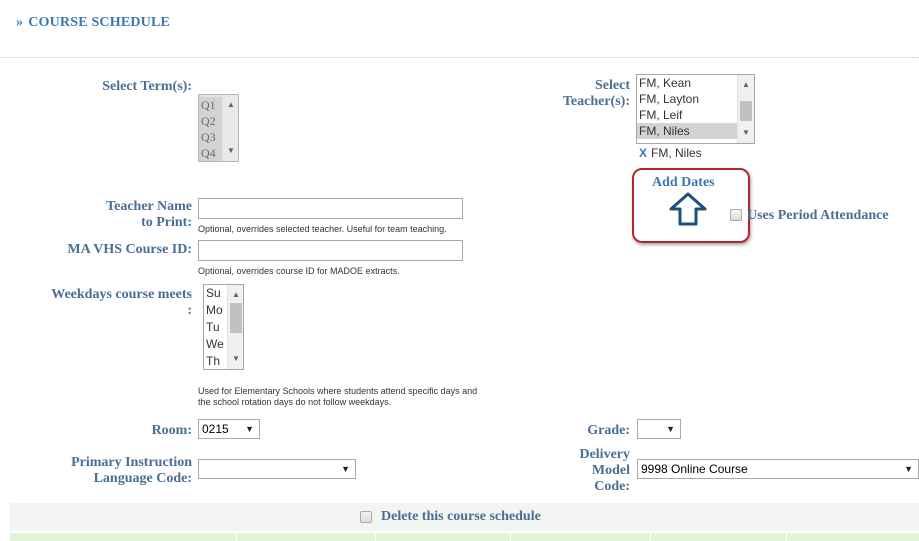 The width and height of the screenshot is (919, 541). Describe the element at coordinates (230, 128) in the screenshot. I see `terms-scrollbar: ▲ ▼` at that location.